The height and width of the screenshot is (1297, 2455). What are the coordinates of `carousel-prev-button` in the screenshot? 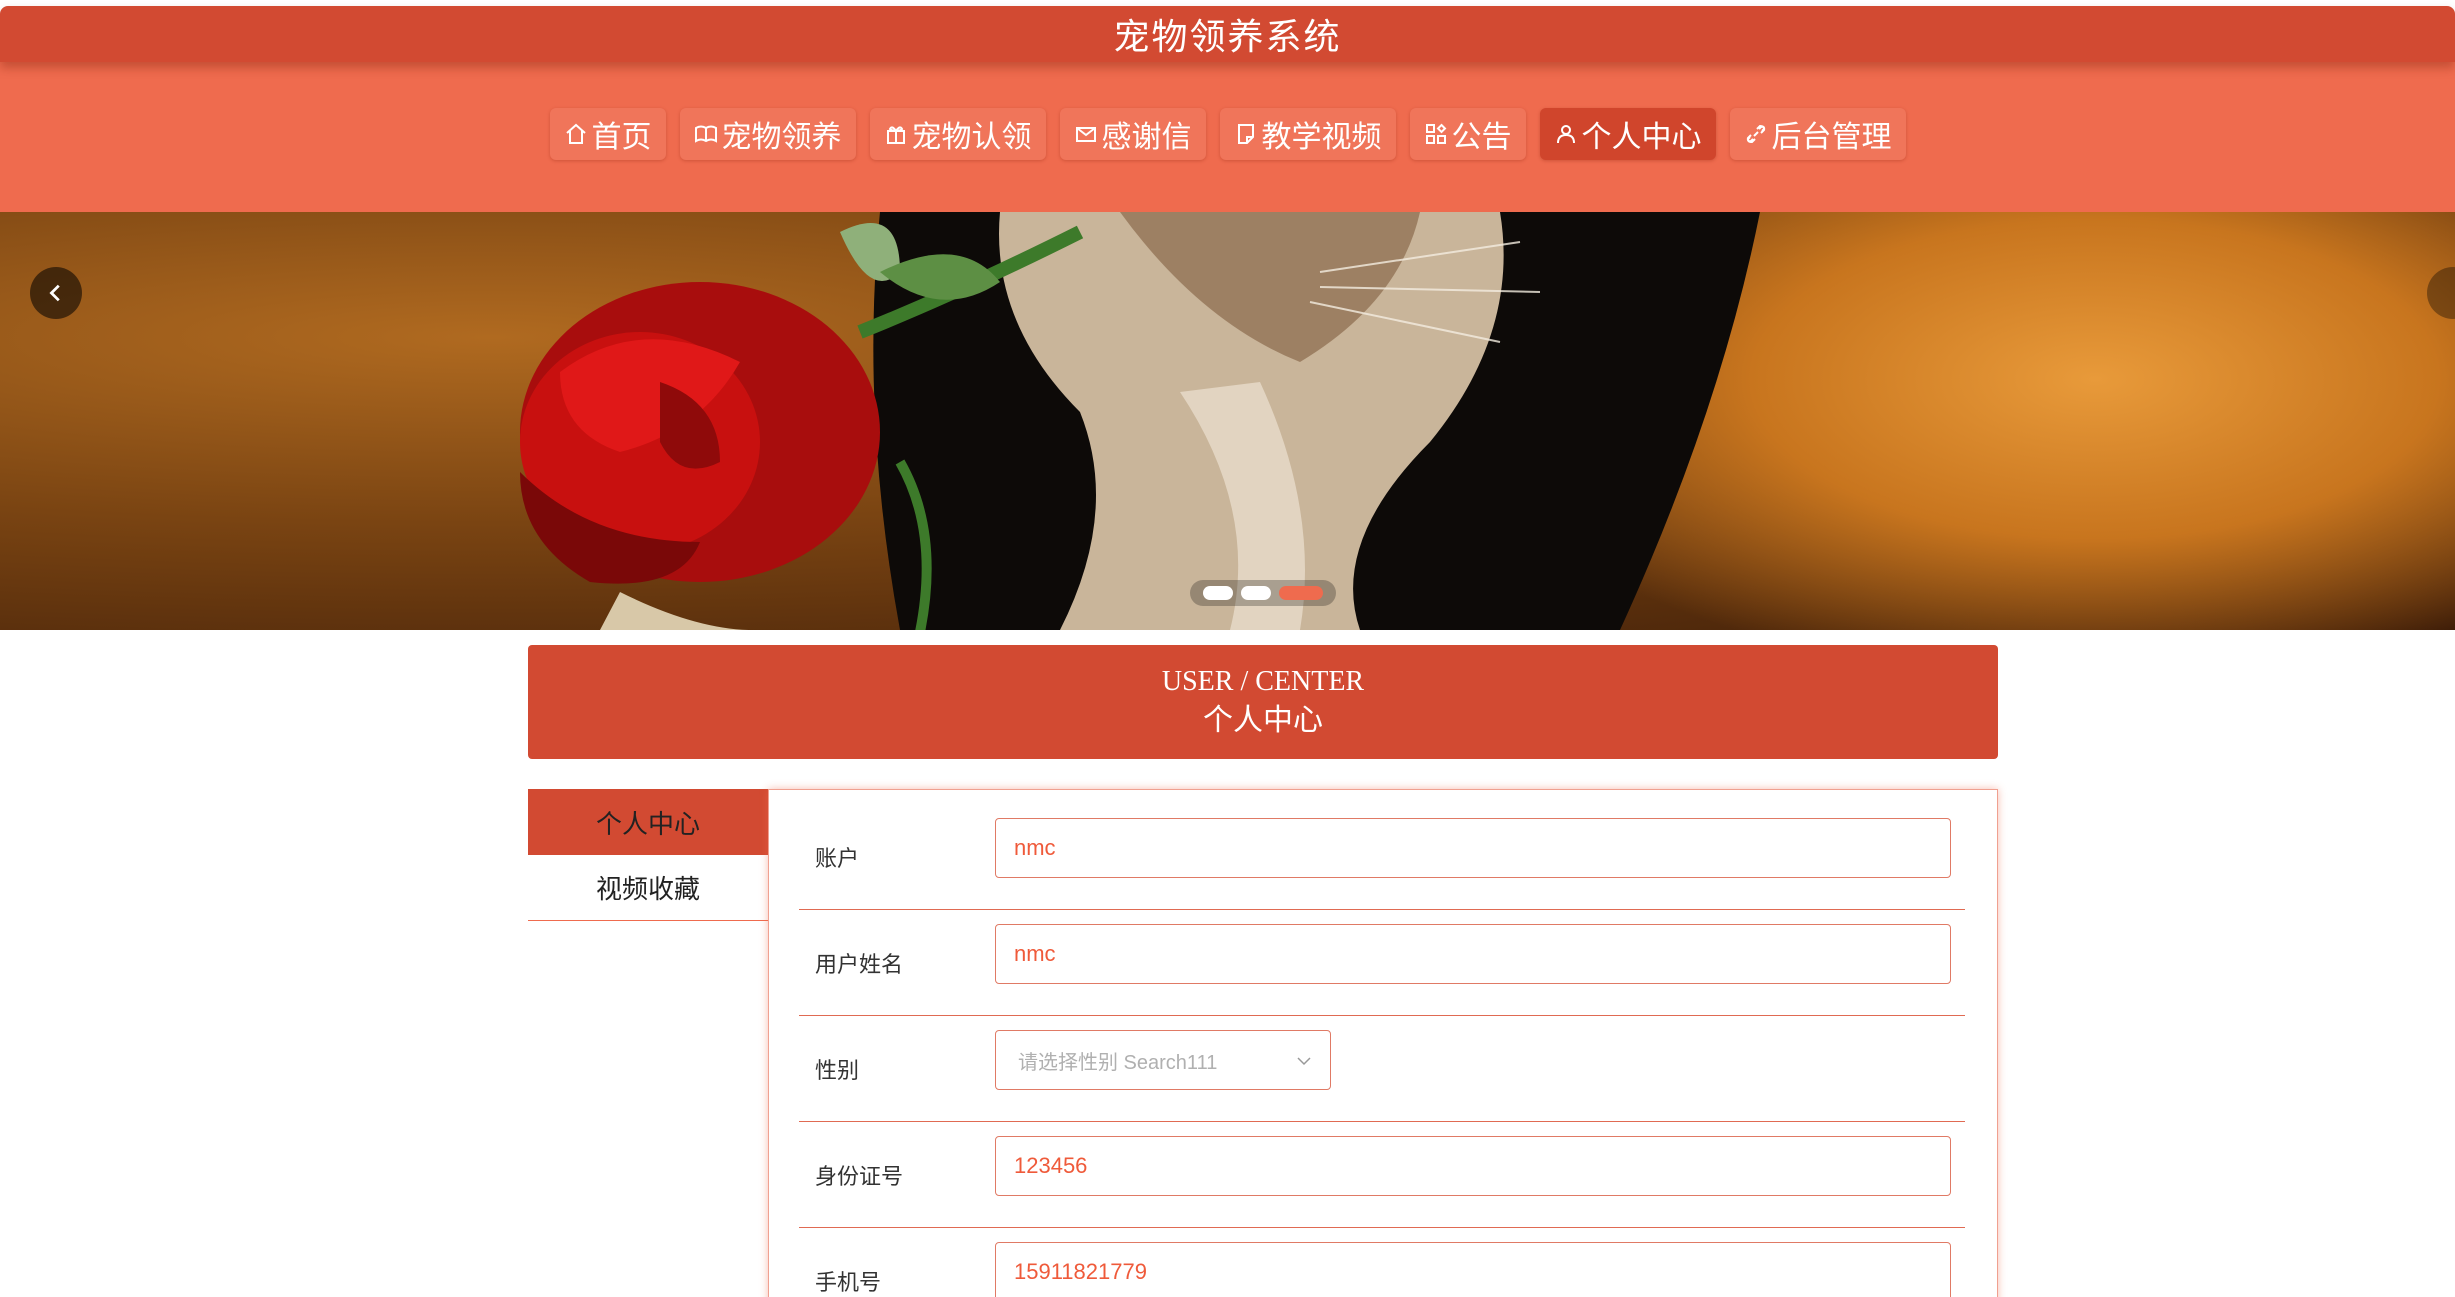 It's located at (56, 293).